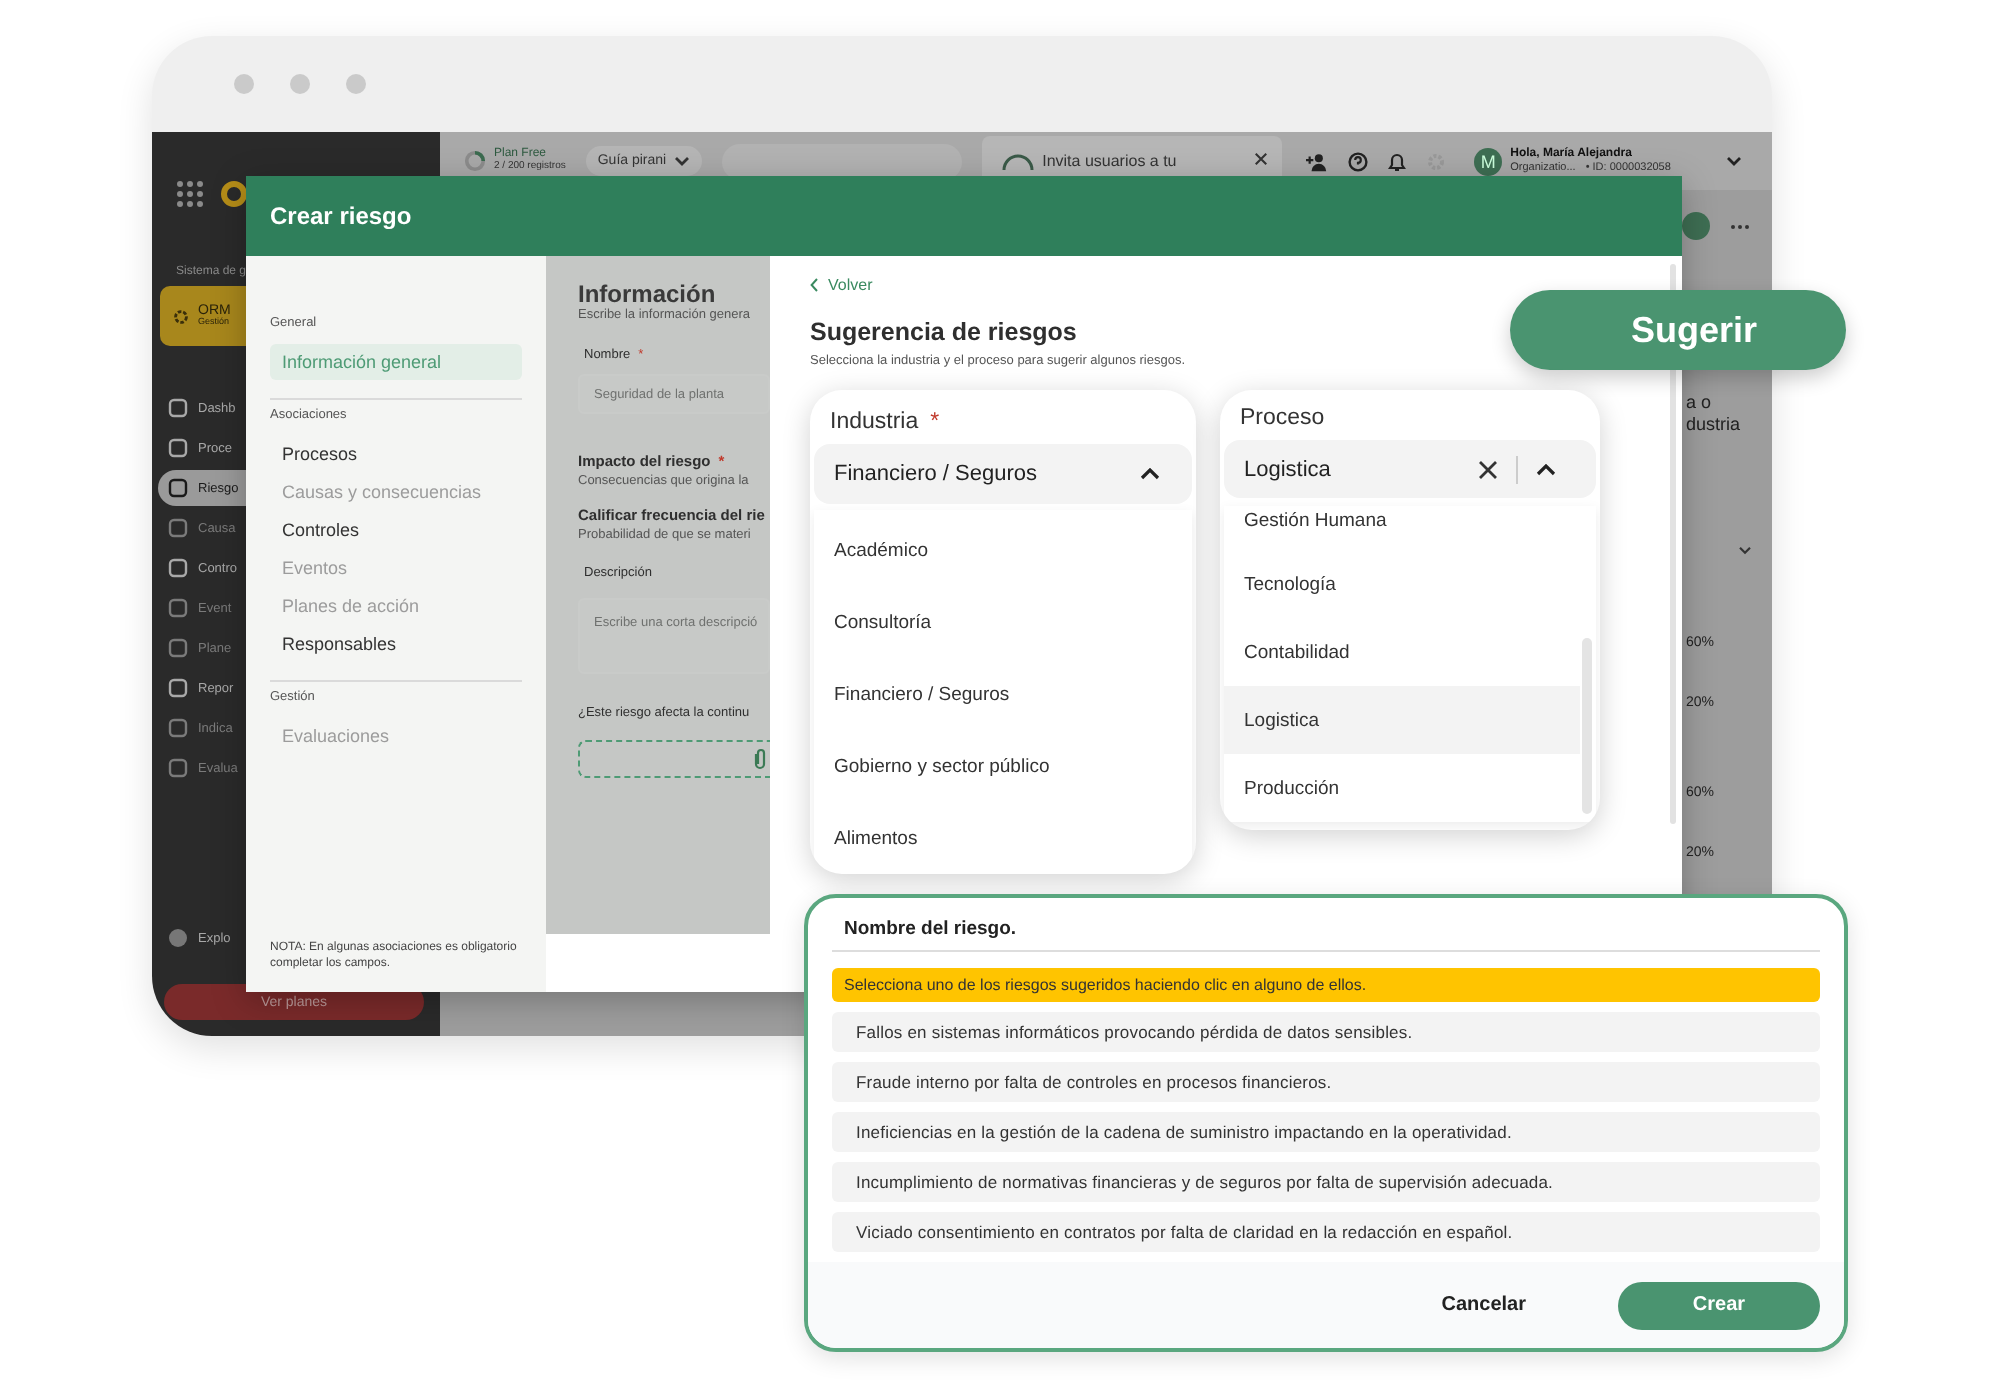  Describe the element at coordinates (648, 294) in the screenshot. I see `form-title: Información` at that location.